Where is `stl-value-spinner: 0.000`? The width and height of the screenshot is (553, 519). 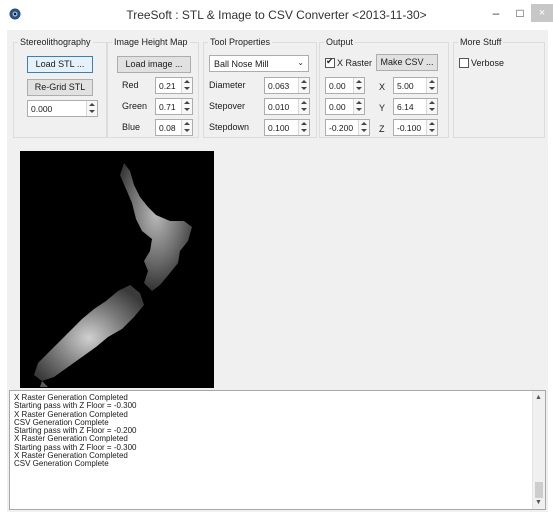 stl-value-spinner: 0.000 is located at coordinates (62, 108).